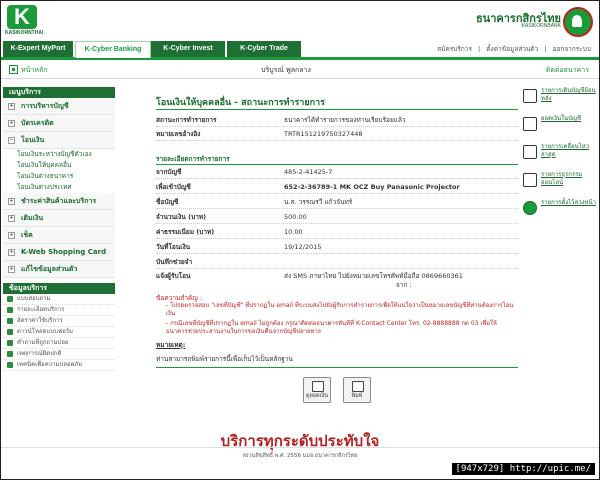 The height and width of the screenshot is (480, 600). I want to click on reference-label: หมายเลขอ้างอิง, so click(178, 134).